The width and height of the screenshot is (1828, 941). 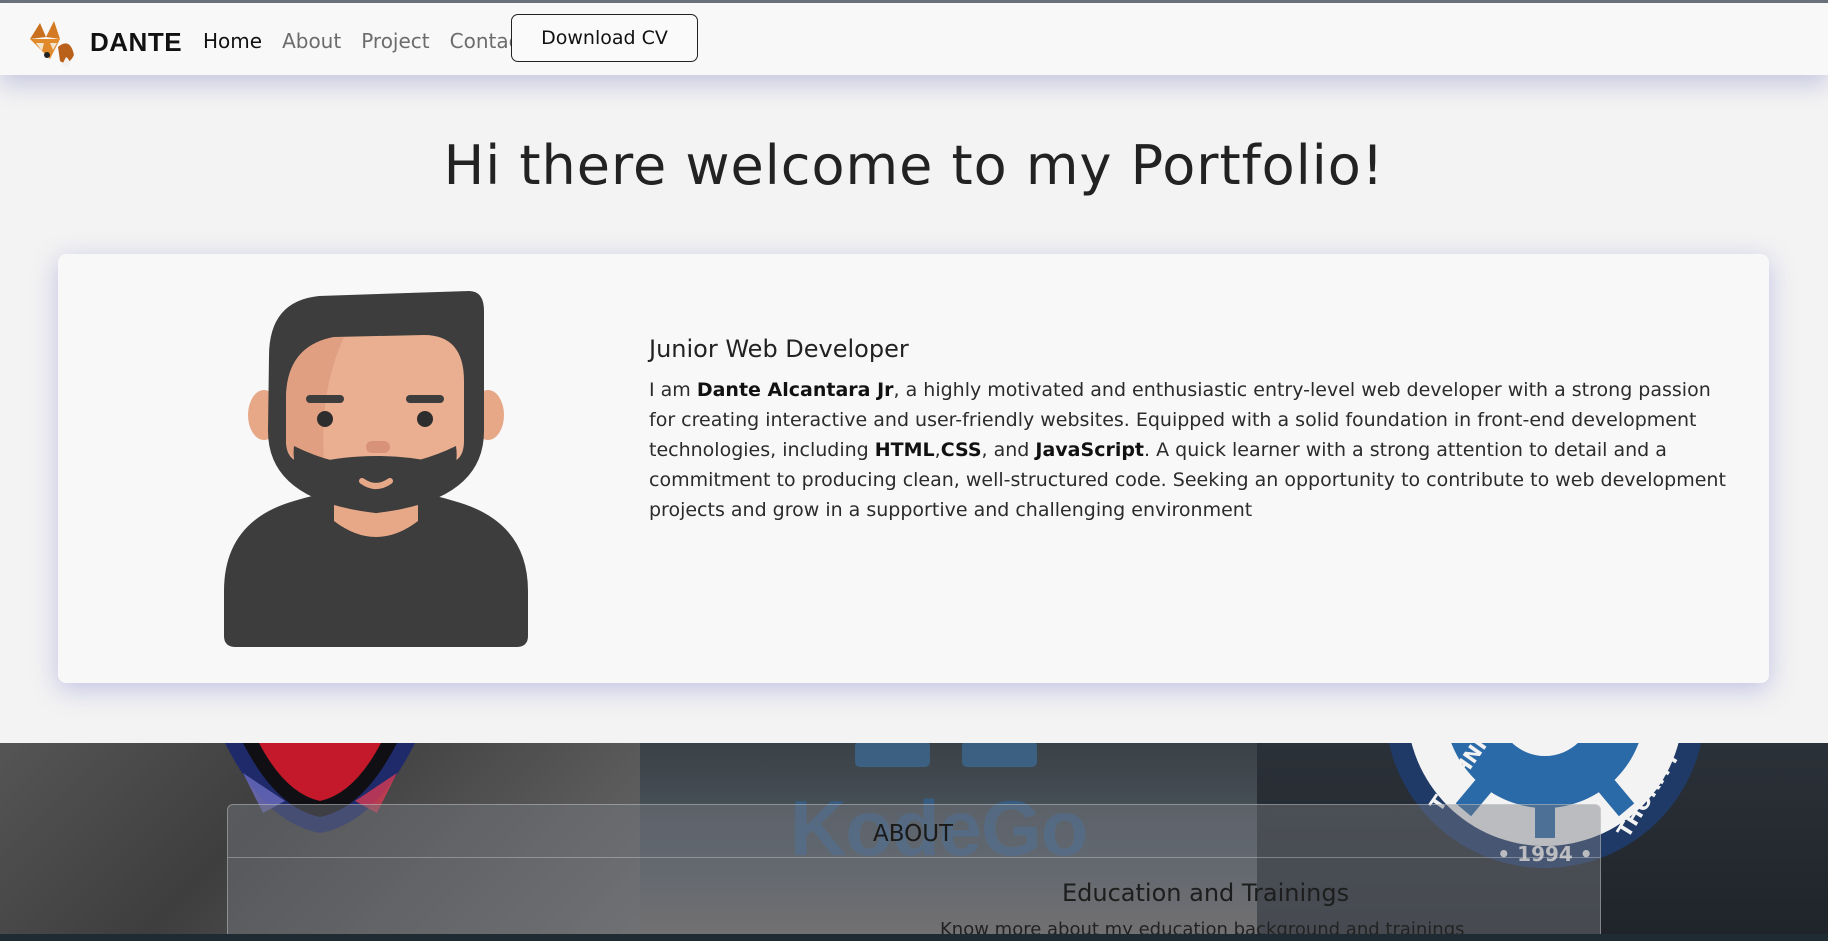 What do you see at coordinates (604, 38) in the screenshot?
I see `download-cv-button: Download CV` at bounding box center [604, 38].